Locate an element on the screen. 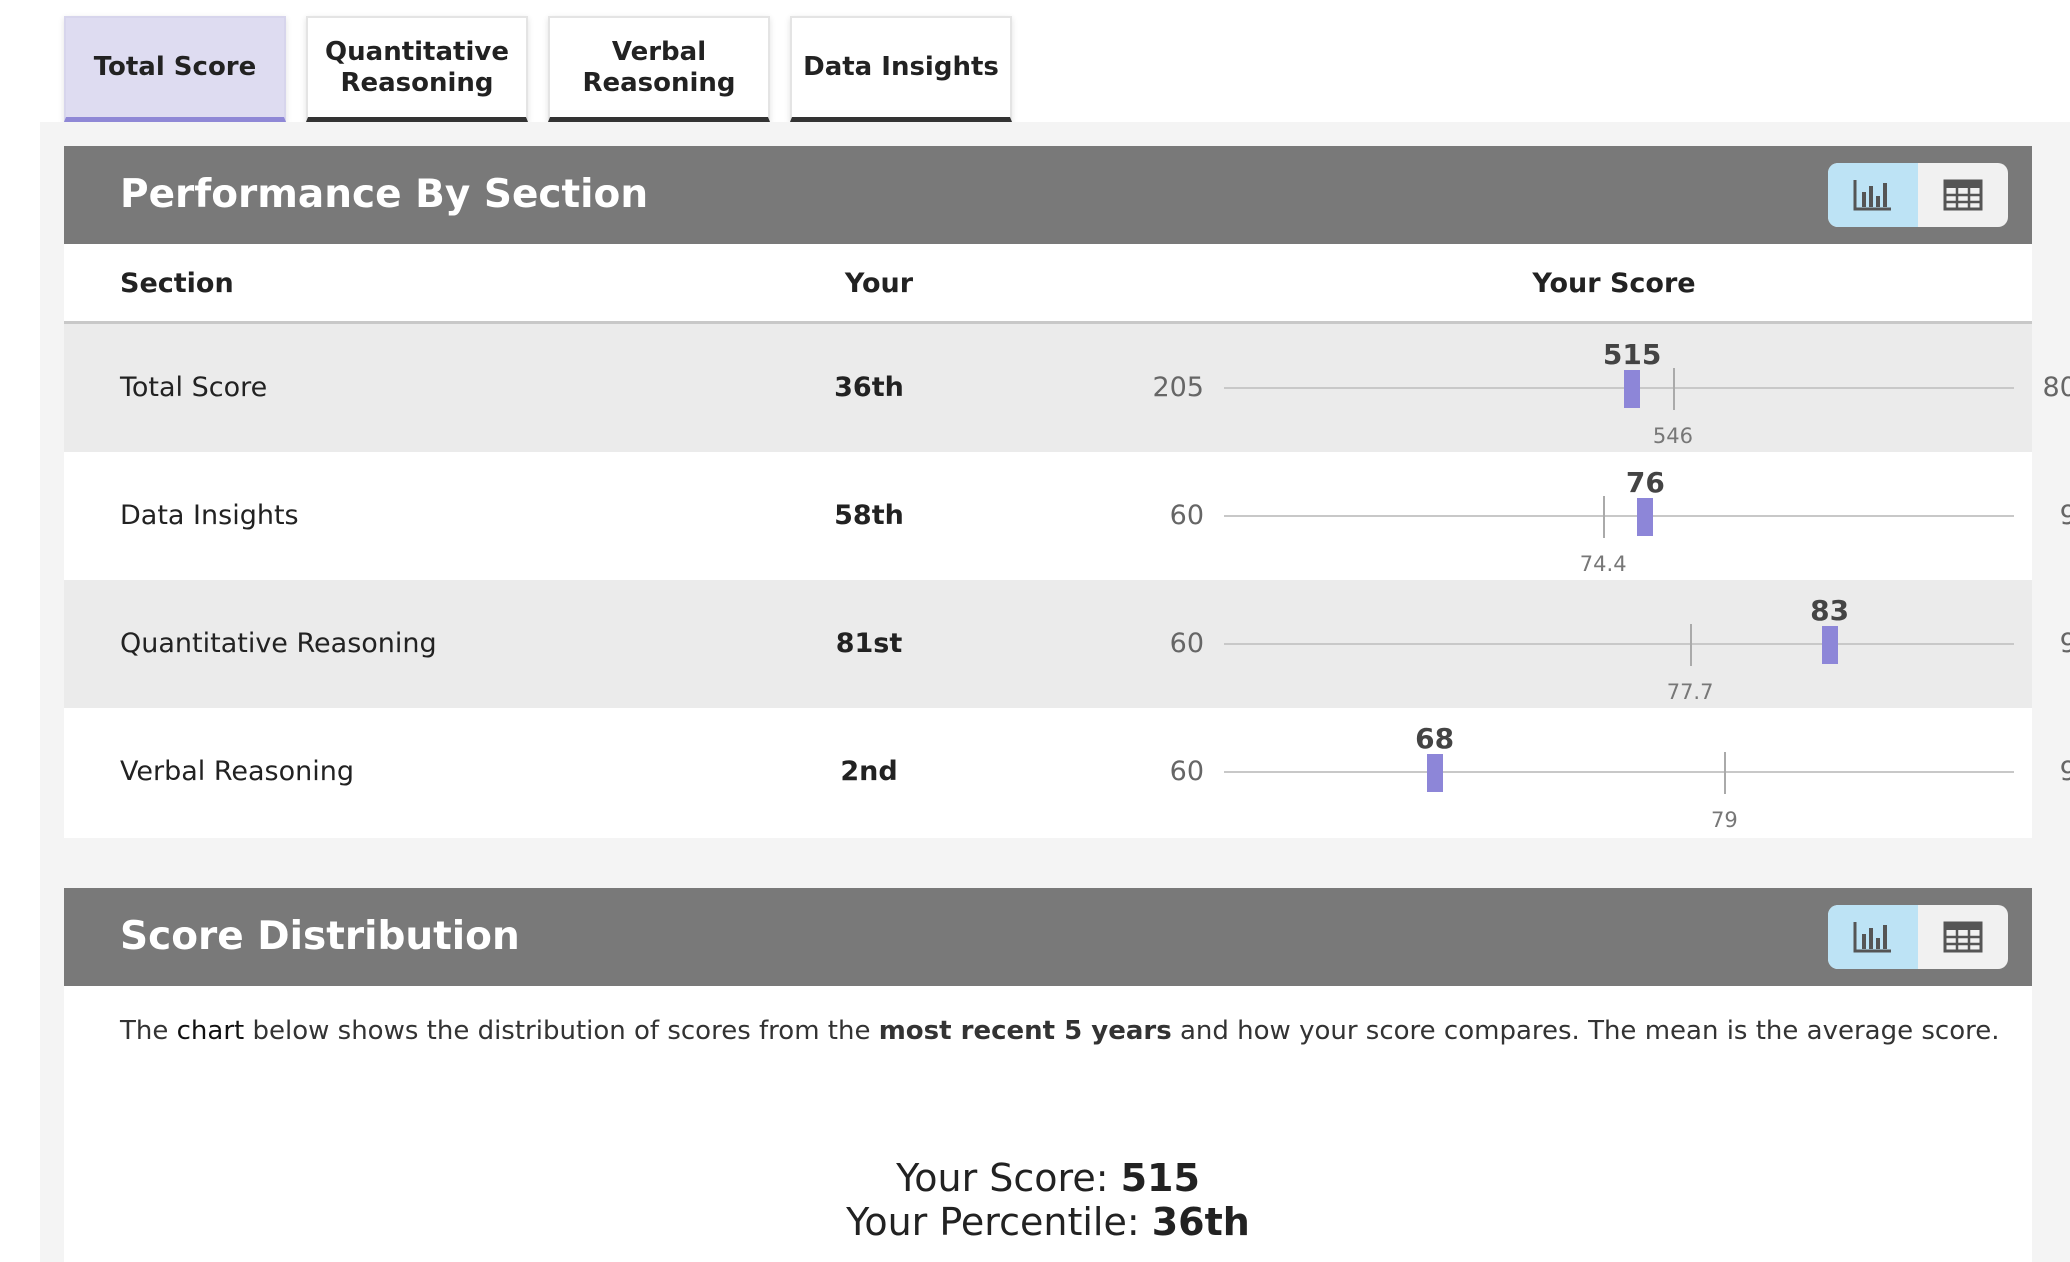 The height and width of the screenshot is (1262, 2070). scale-min-label: 205 is located at coordinates (1178, 387).